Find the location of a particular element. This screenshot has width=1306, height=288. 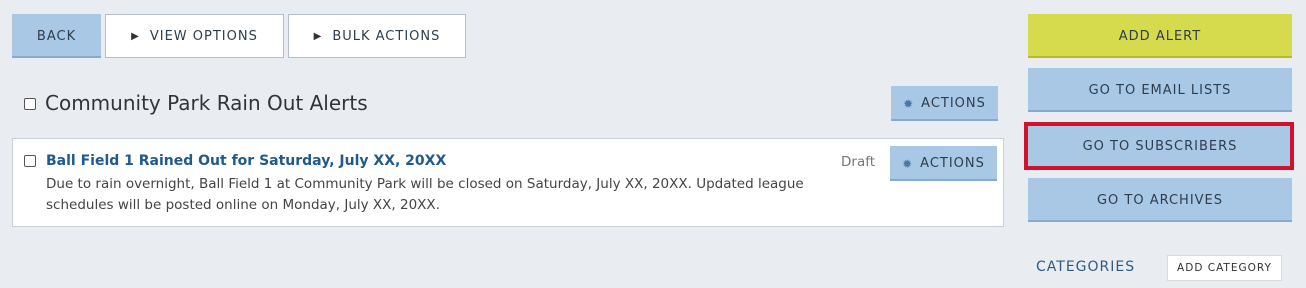

list-actions-button: ✹ ACTIONS is located at coordinates (944, 103).